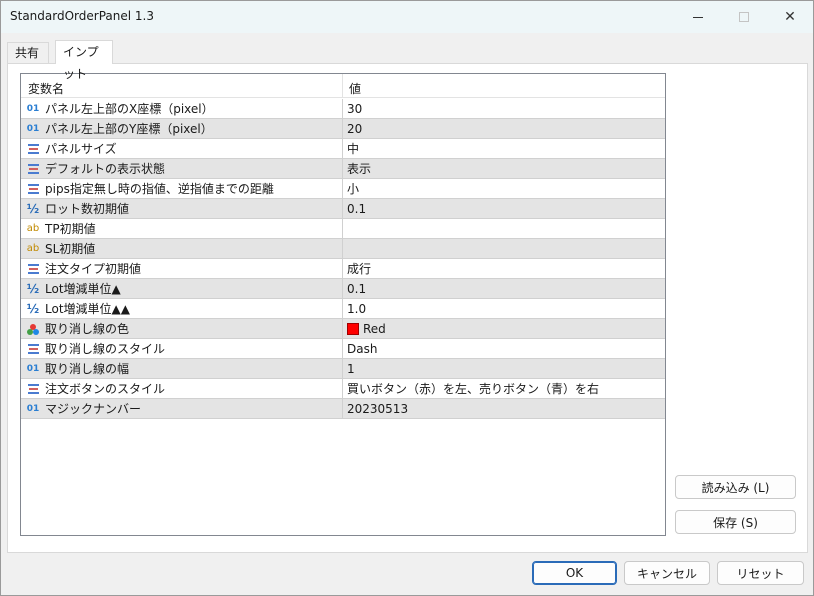  What do you see at coordinates (70, 249) in the screenshot?
I see `parameter-name: SL初期値` at bounding box center [70, 249].